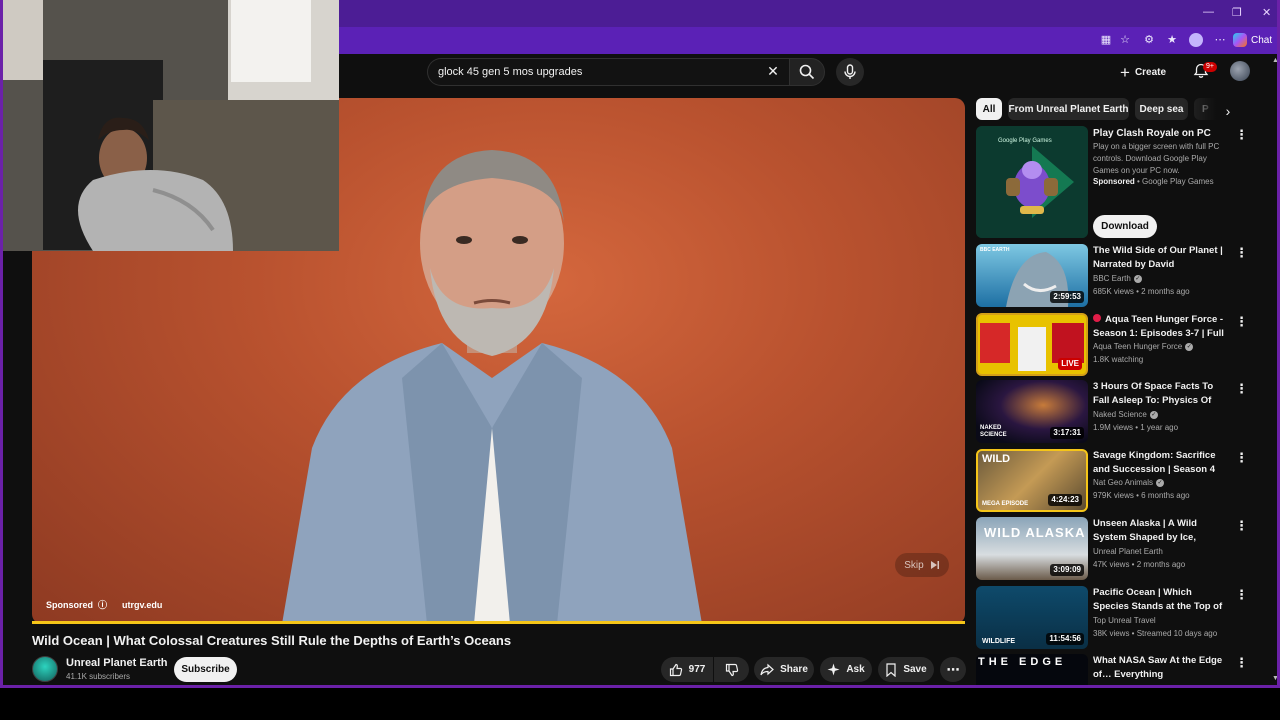 This screenshot has width=1280, height=720. Describe the element at coordinates (996, 459) in the screenshot. I see `thumb-brand-text: WILD` at that location.